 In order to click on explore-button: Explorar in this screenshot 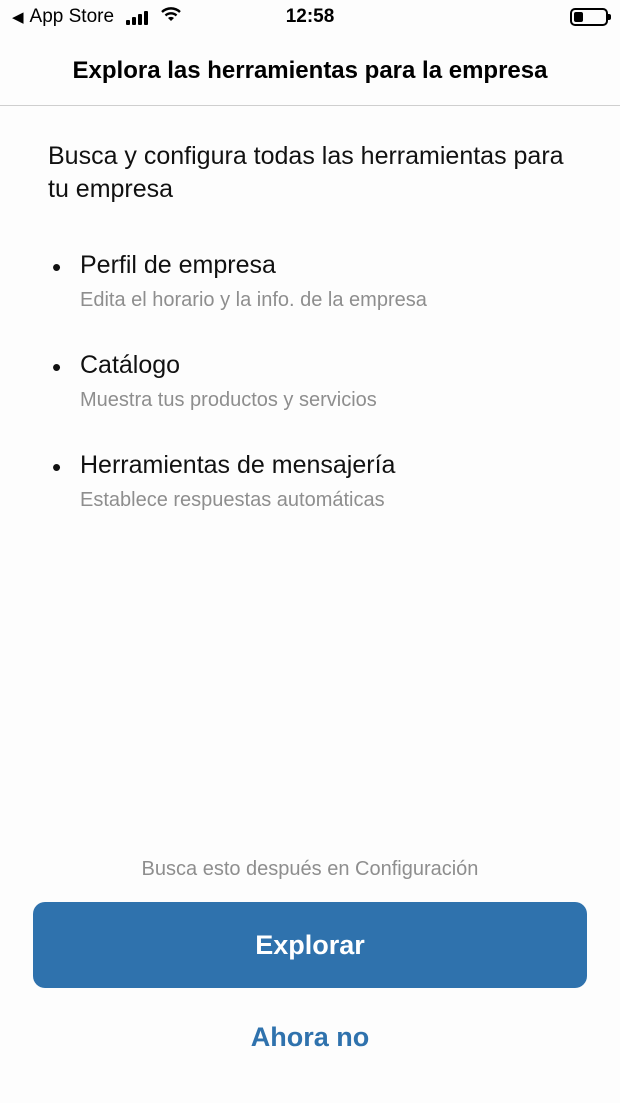, I will do `click(310, 945)`.